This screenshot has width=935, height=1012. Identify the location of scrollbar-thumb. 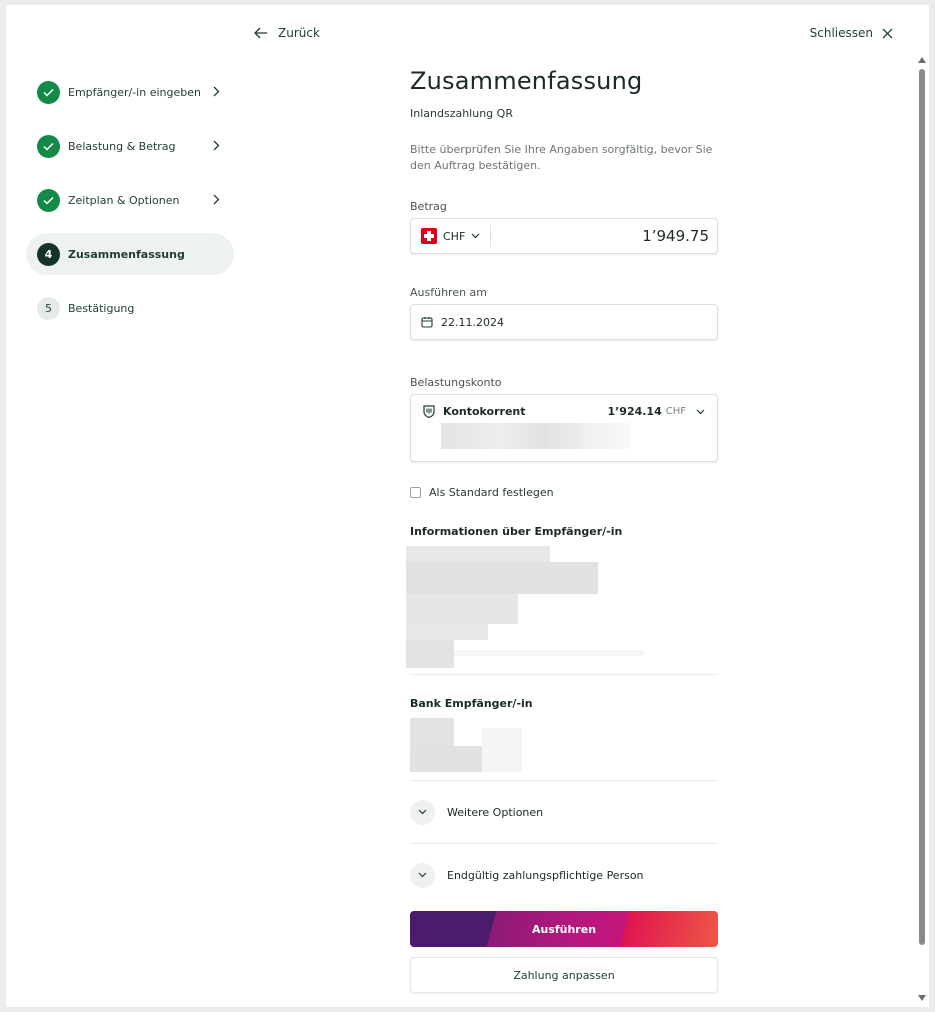
(922, 507).